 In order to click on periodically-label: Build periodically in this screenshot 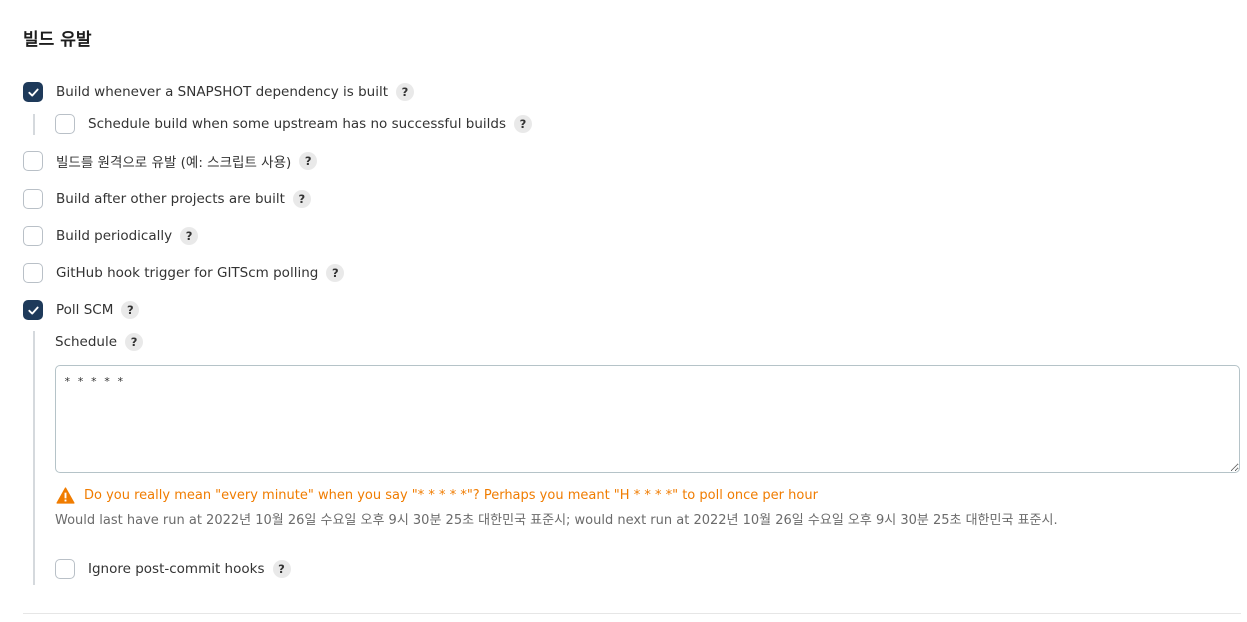, I will do `click(114, 236)`.